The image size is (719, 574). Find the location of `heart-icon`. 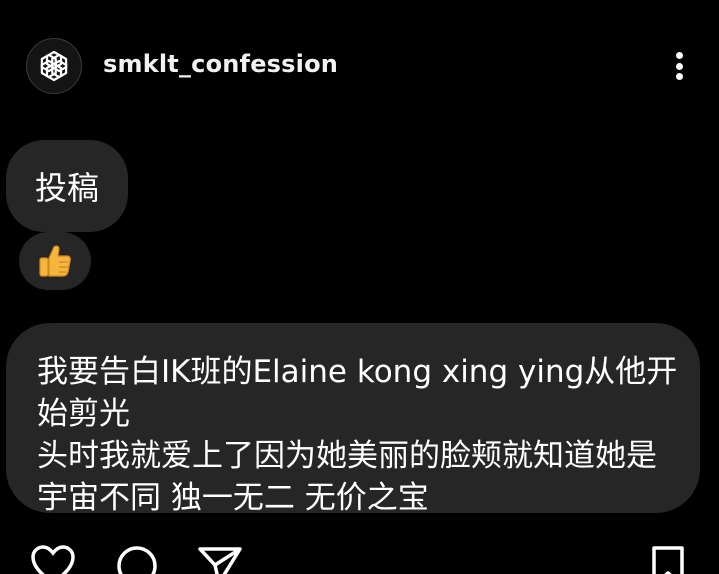

heart-icon is located at coordinates (53, 559).